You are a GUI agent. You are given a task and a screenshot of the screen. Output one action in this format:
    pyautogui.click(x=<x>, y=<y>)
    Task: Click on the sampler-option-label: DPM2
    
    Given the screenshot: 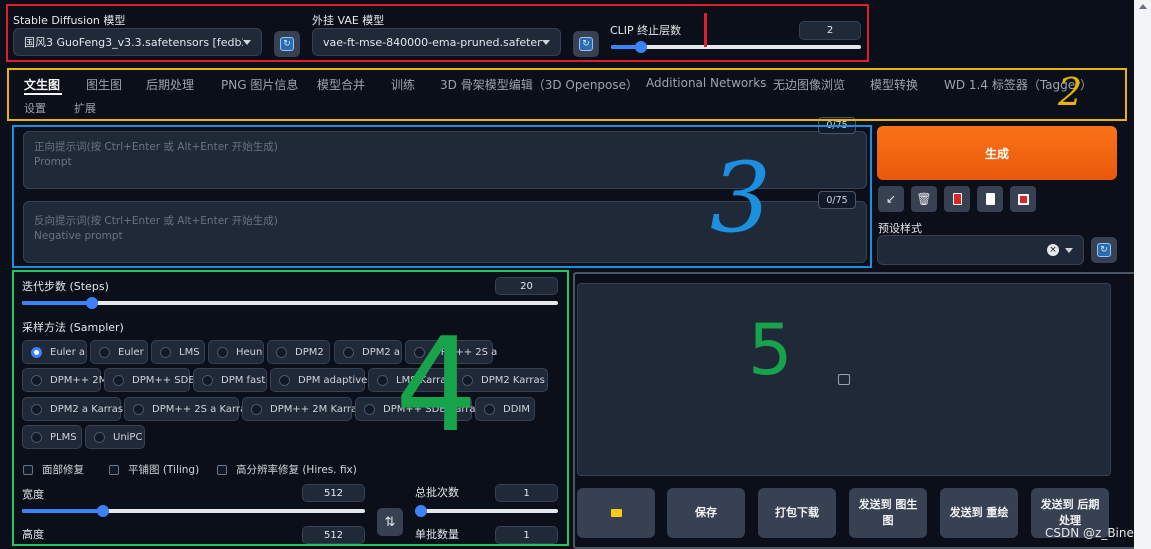 What is the action you would take?
    pyautogui.click(x=309, y=352)
    